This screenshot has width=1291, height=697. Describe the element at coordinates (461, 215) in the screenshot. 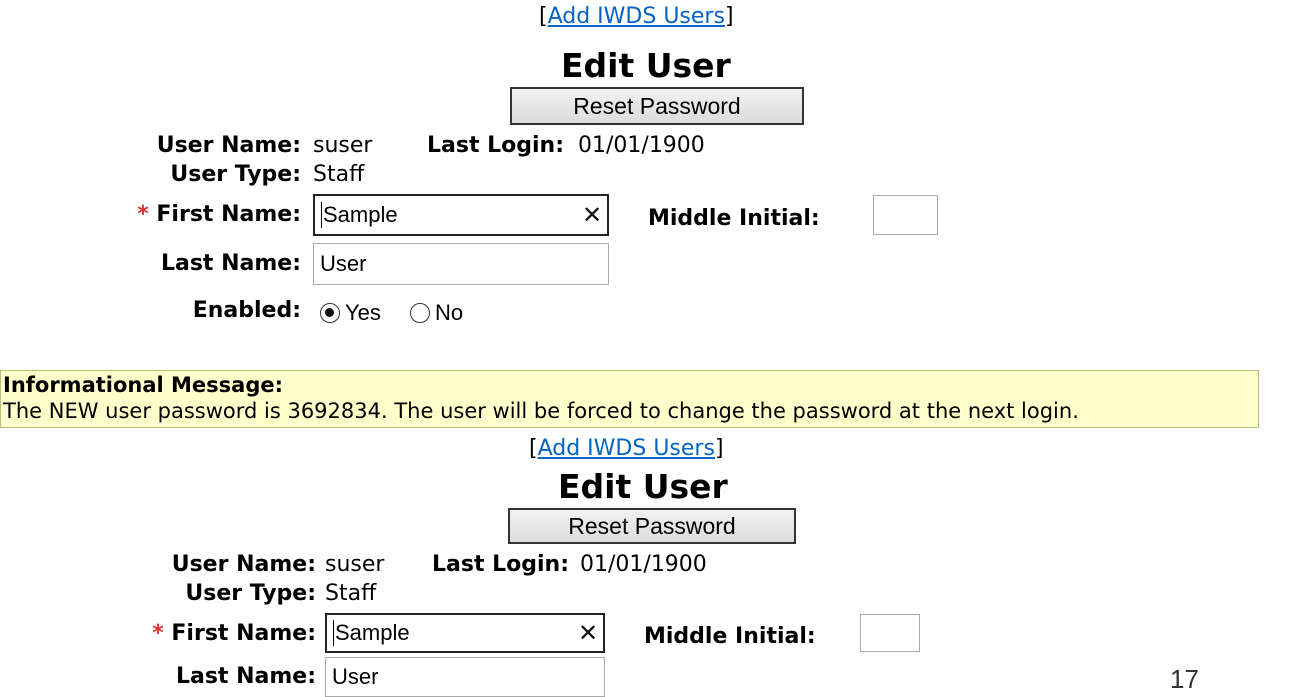

I see `first-name-input: Sample` at that location.